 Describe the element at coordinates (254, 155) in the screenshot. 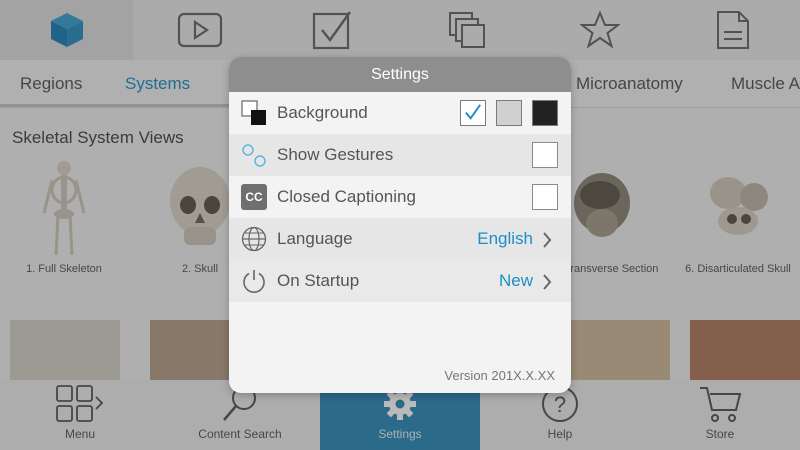

I see `gestures-icon` at that location.